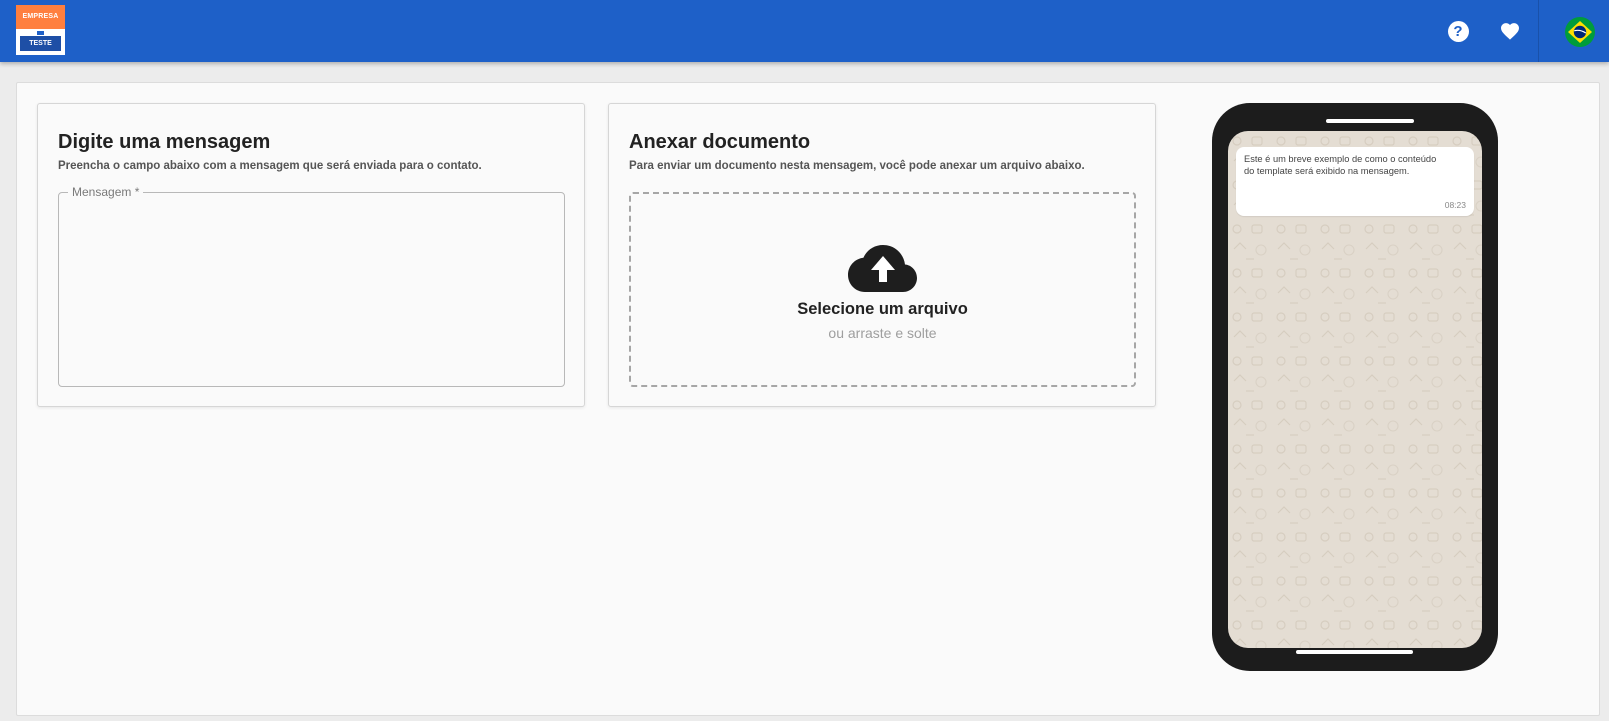 This screenshot has height=721, width=1609. I want to click on logo-top-text: EMPRESA, so click(40, 17).